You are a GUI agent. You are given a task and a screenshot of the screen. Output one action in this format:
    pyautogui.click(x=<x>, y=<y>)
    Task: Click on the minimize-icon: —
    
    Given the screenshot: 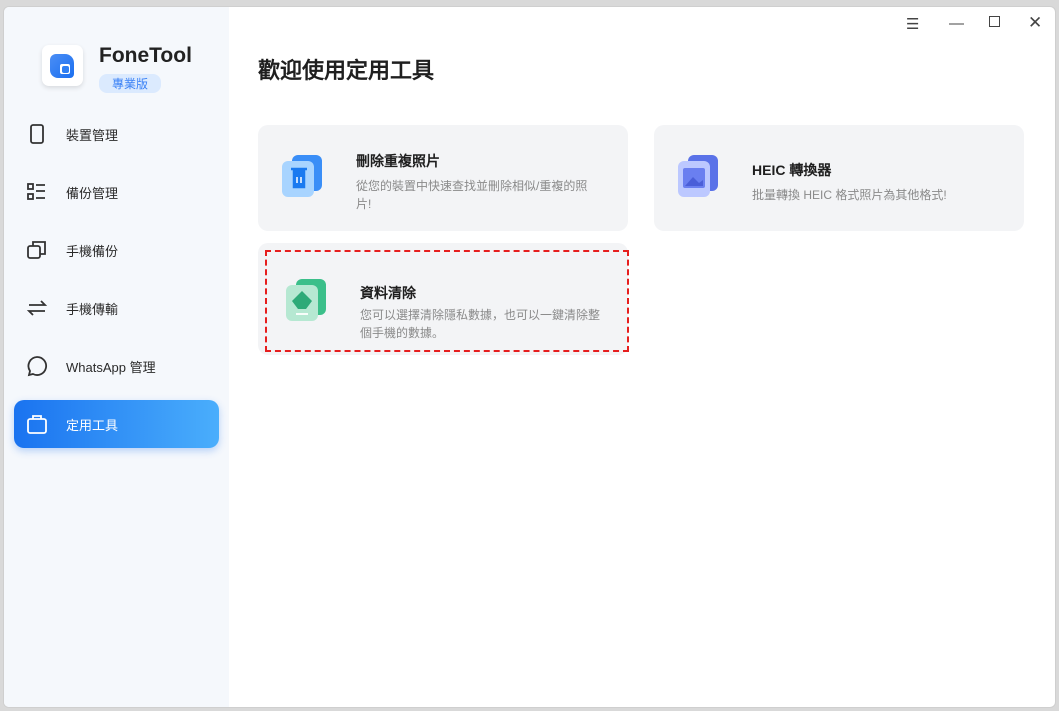 What is the action you would take?
    pyautogui.click(x=956, y=23)
    